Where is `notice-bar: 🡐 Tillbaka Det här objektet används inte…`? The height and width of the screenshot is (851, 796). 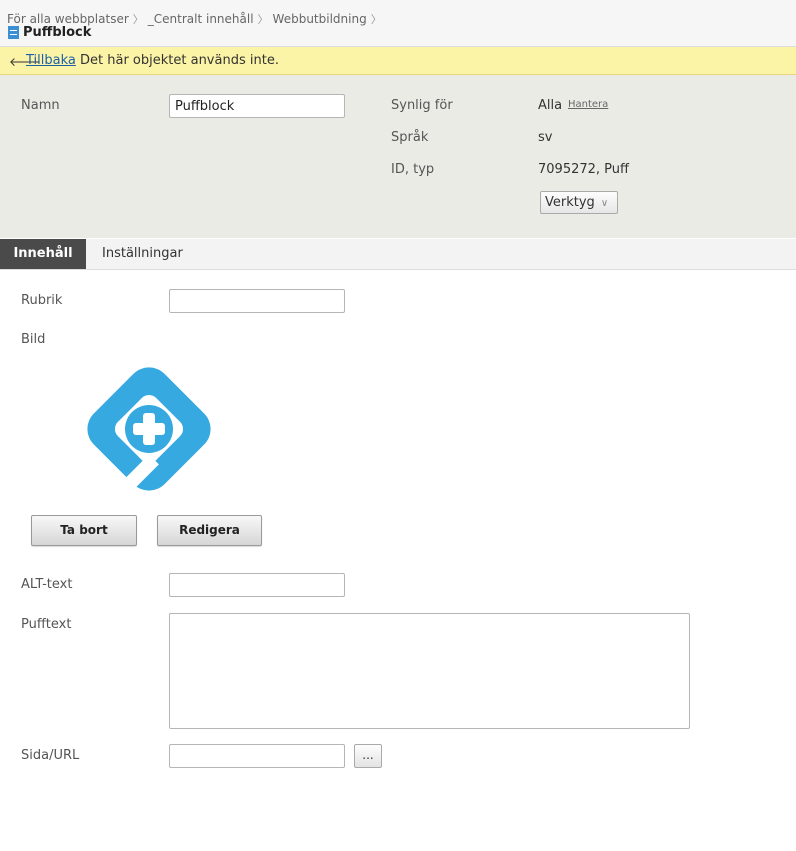
notice-bar: 🡐 Tillbaka Det här objektet används inte… is located at coordinates (398, 61).